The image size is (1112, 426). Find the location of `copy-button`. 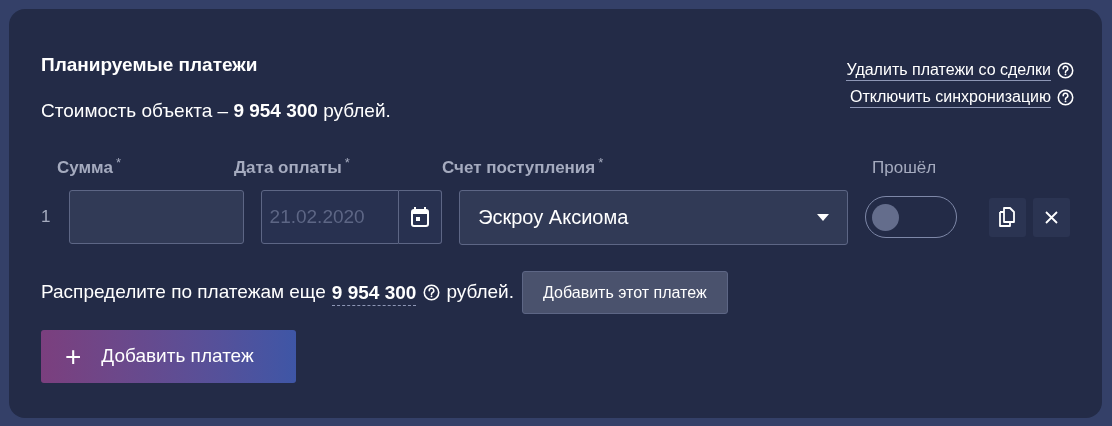

copy-button is located at coordinates (1007, 217).